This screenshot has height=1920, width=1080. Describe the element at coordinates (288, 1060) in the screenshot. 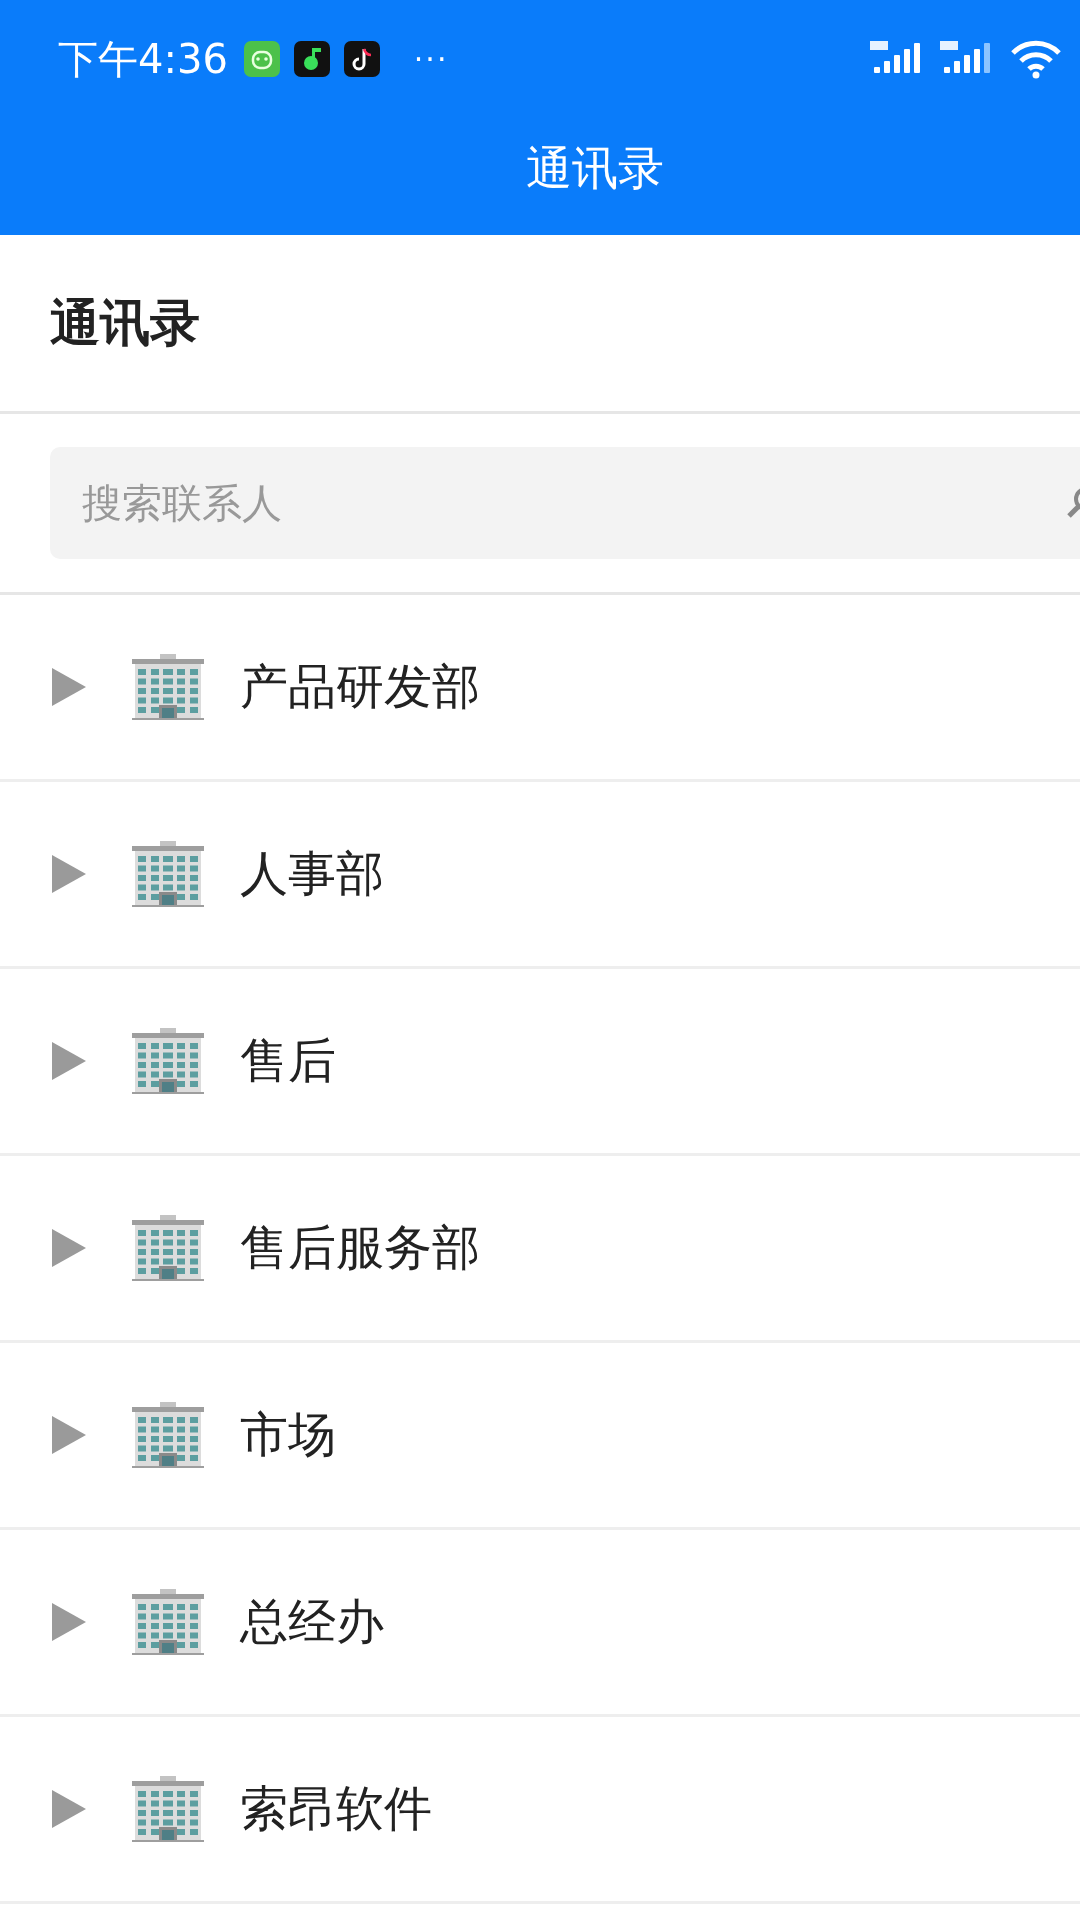

I see `department-name: 售后` at that location.